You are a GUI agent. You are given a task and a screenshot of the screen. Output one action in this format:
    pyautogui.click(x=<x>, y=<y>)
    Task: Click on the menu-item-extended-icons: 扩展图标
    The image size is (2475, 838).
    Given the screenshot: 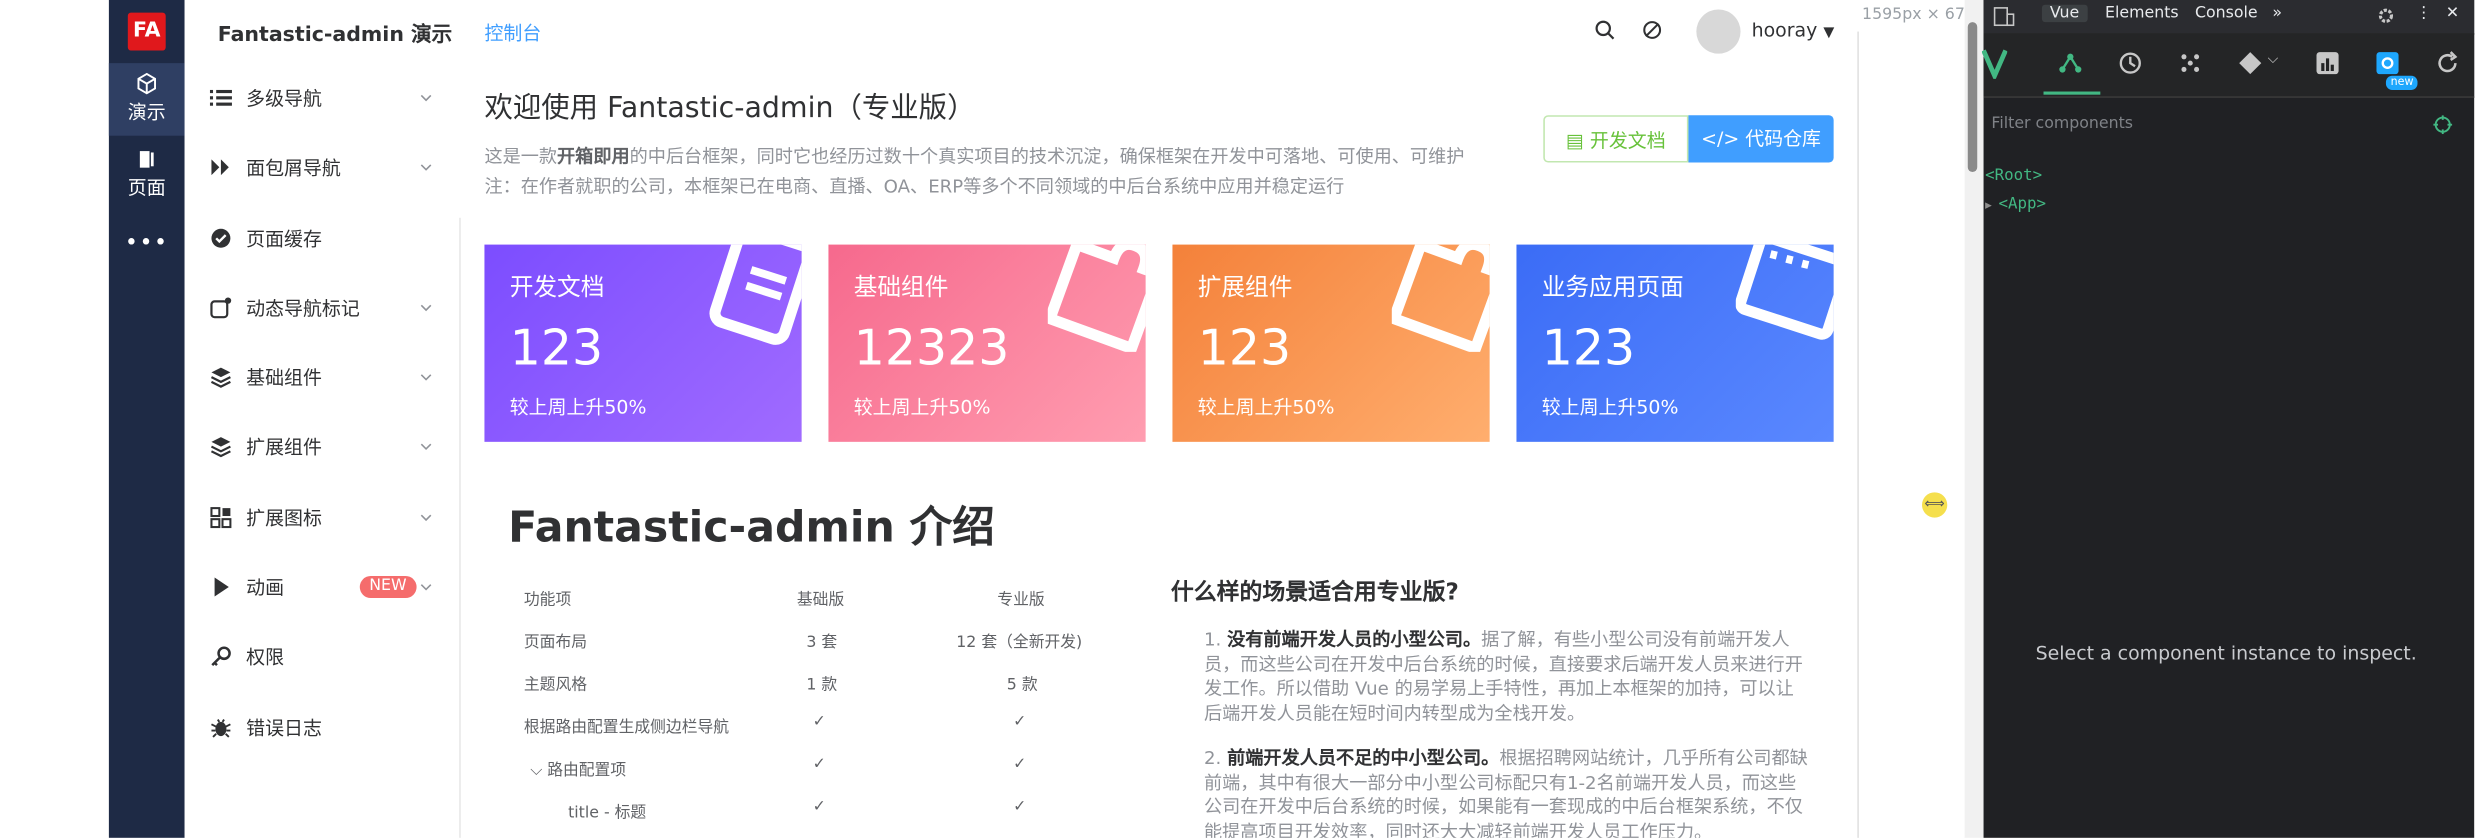 What is the action you would take?
    pyautogui.click(x=323, y=517)
    